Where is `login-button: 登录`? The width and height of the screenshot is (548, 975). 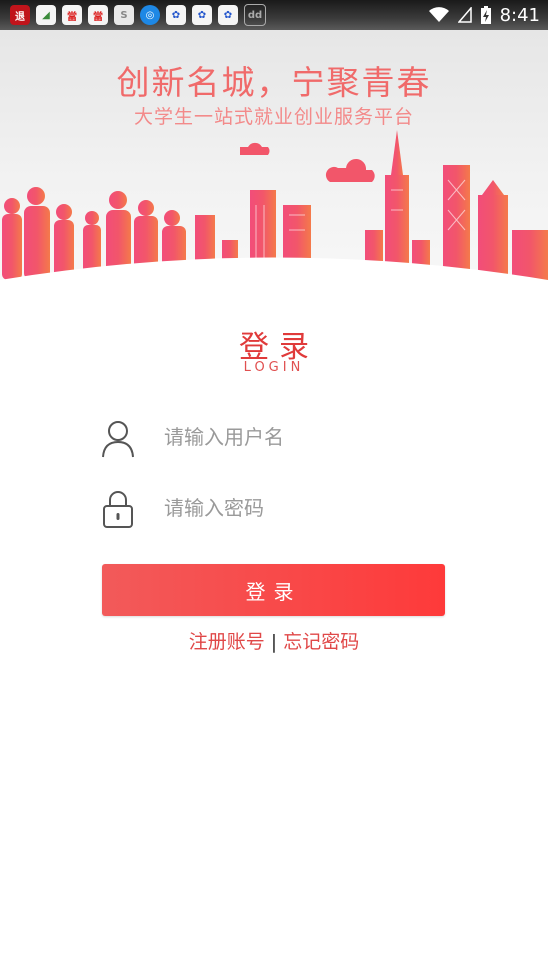
login-button: 登录 is located at coordinates (273, 590).